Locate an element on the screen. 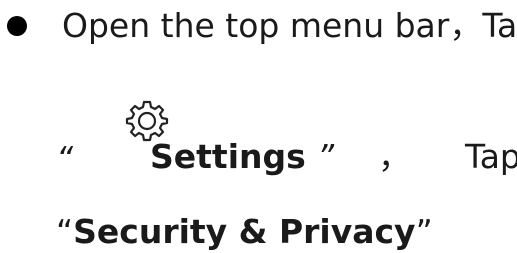  instruction-line-3: “Security & Privacy” is located at coordinates (244, 232).